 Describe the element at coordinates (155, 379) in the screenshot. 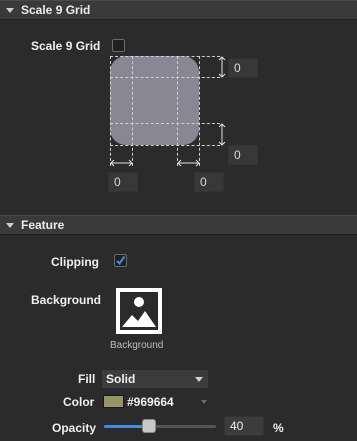

I see `fill-select: Solid` at that location.